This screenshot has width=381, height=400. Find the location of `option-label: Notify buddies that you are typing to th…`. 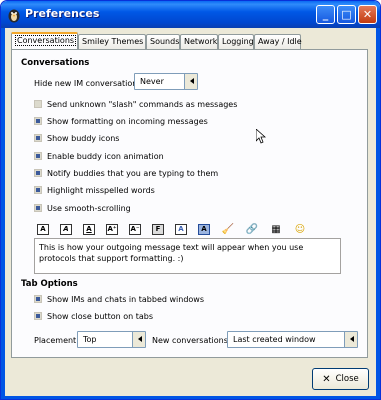

option-label: Notify buddies that you are typing to th… is located at coordinates (133, 173).